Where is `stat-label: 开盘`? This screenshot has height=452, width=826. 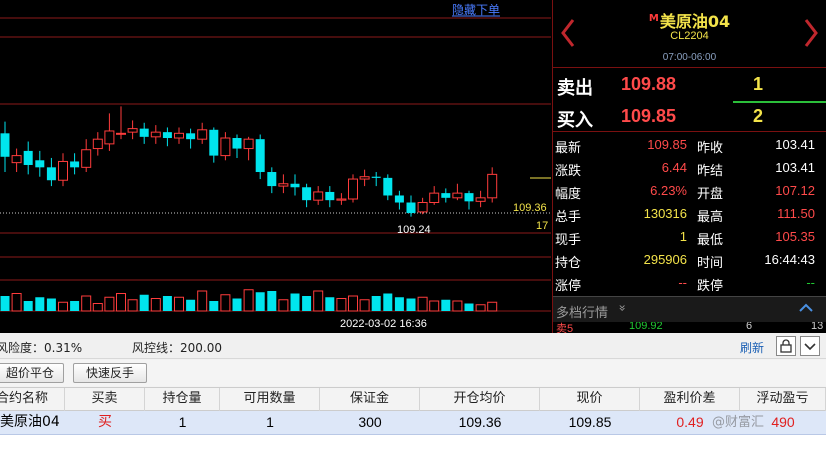 stat-label: 开盘 is located at coordinates (710, 194).